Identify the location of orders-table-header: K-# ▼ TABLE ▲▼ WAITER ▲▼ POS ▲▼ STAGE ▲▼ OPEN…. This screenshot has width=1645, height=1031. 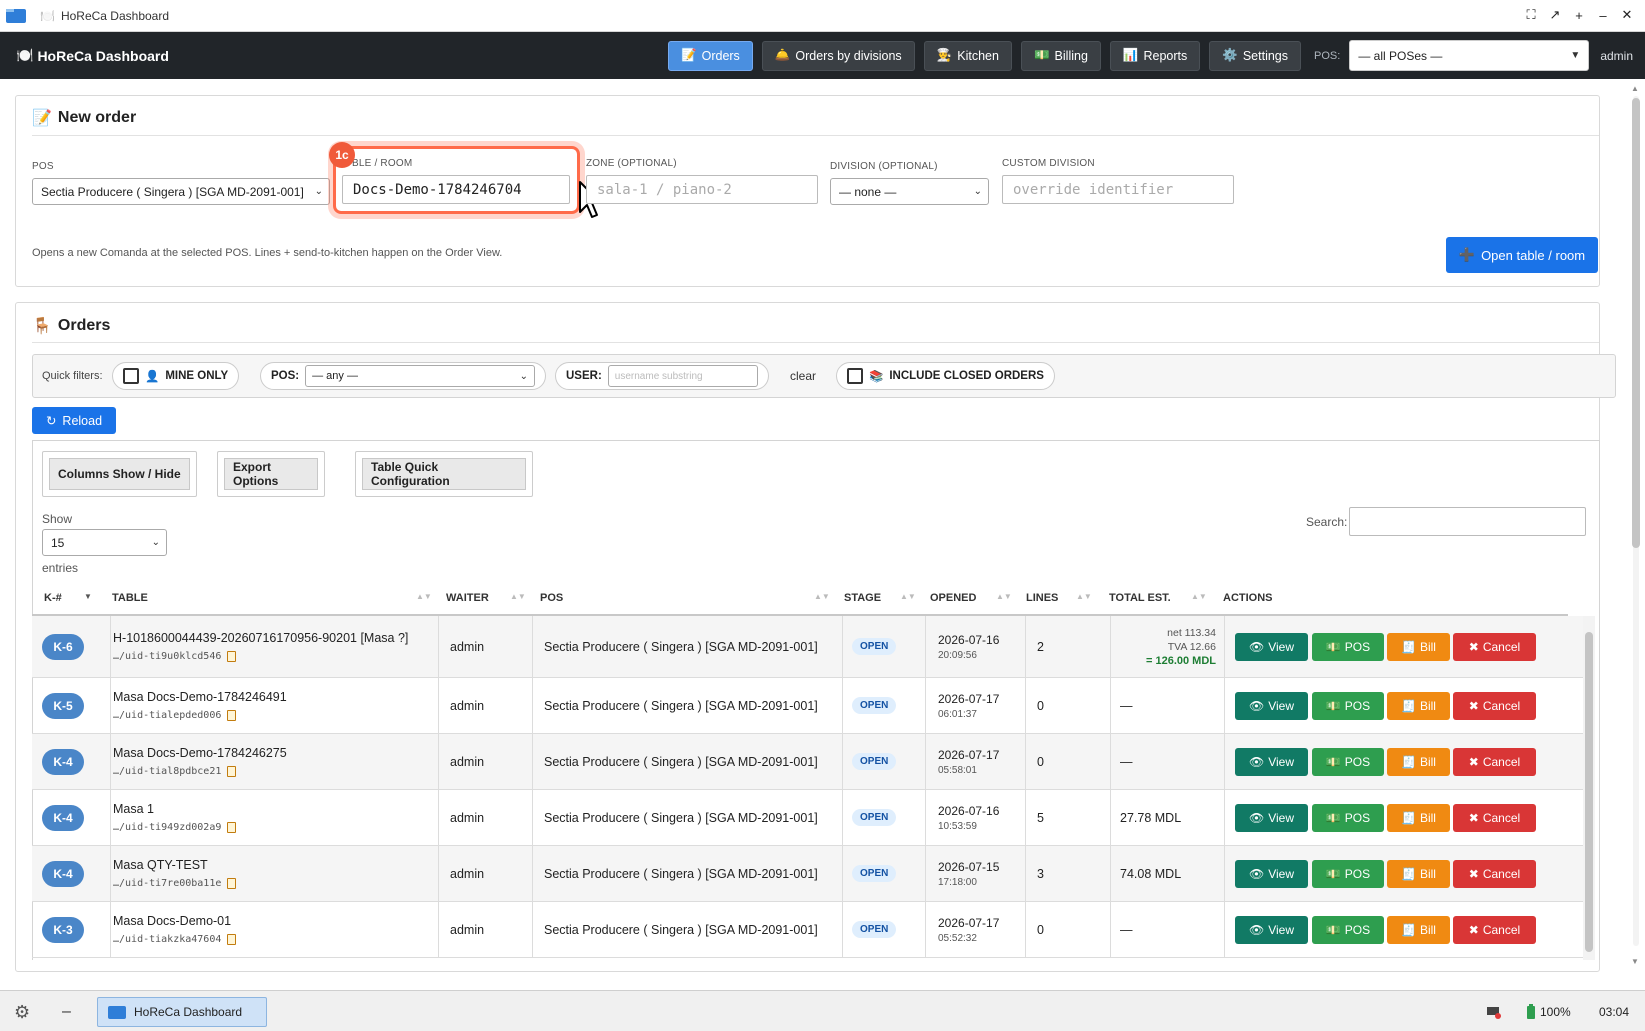
(800, 598).